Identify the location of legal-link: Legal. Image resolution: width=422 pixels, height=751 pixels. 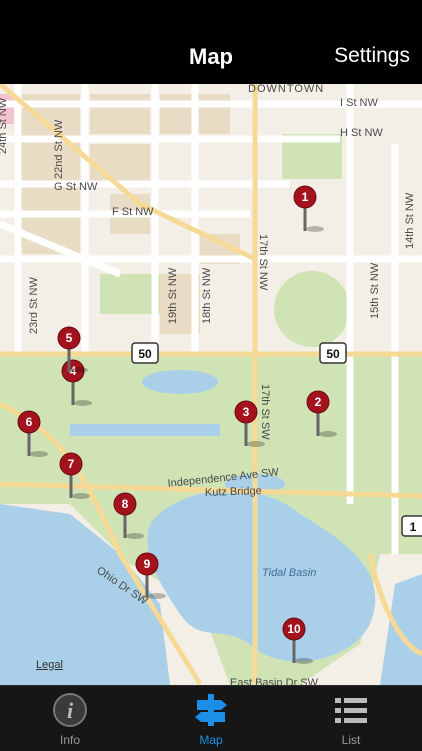
(49, 665).